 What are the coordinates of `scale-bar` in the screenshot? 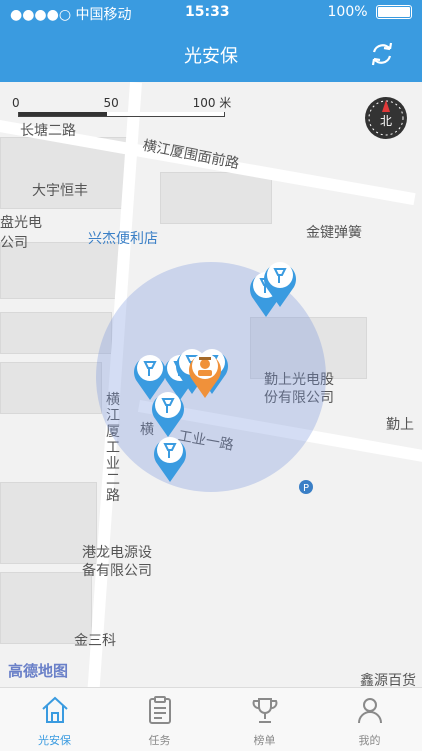 It's located at (121, 114).